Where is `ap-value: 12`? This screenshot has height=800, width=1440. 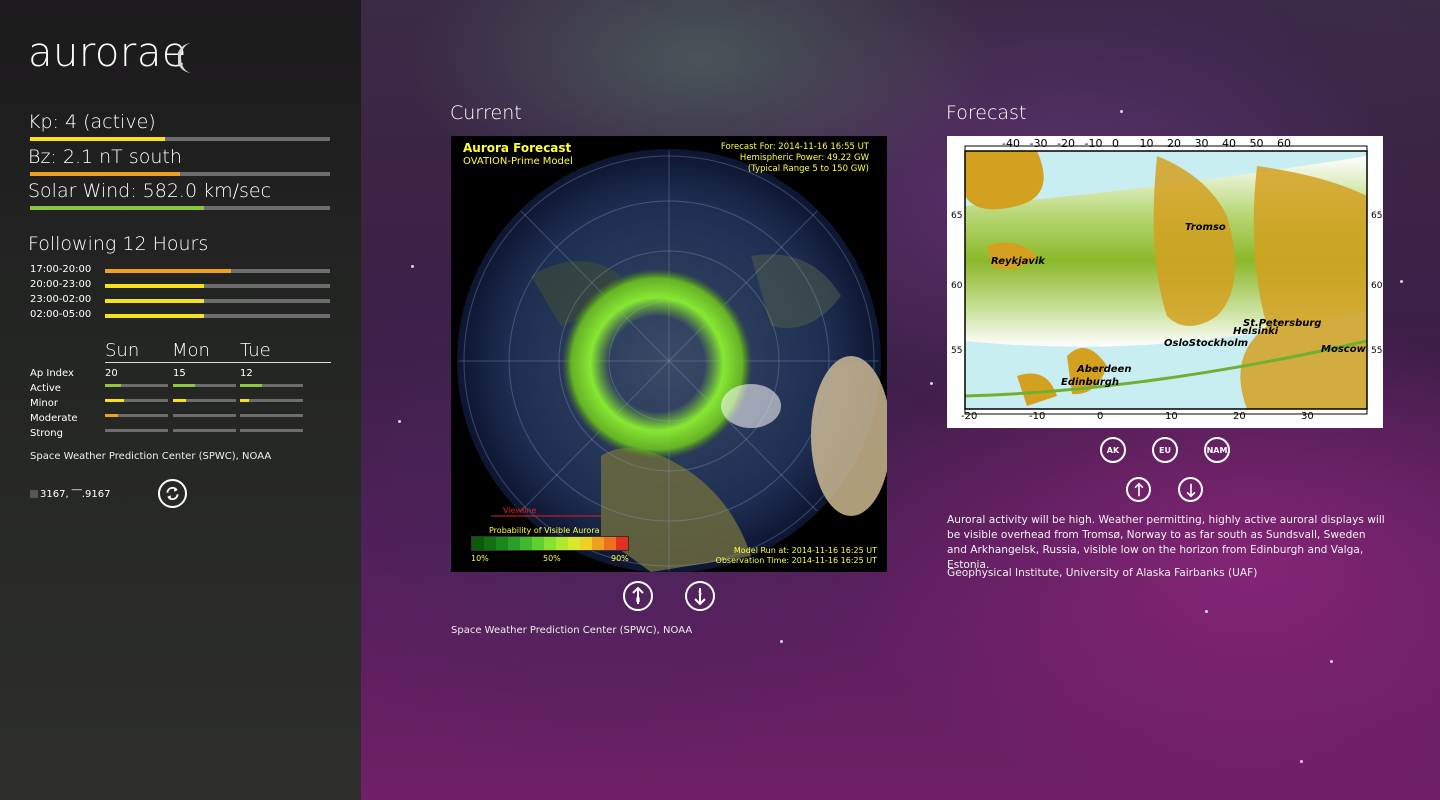 ap-value: 12 is located at coordinates (246, 373).